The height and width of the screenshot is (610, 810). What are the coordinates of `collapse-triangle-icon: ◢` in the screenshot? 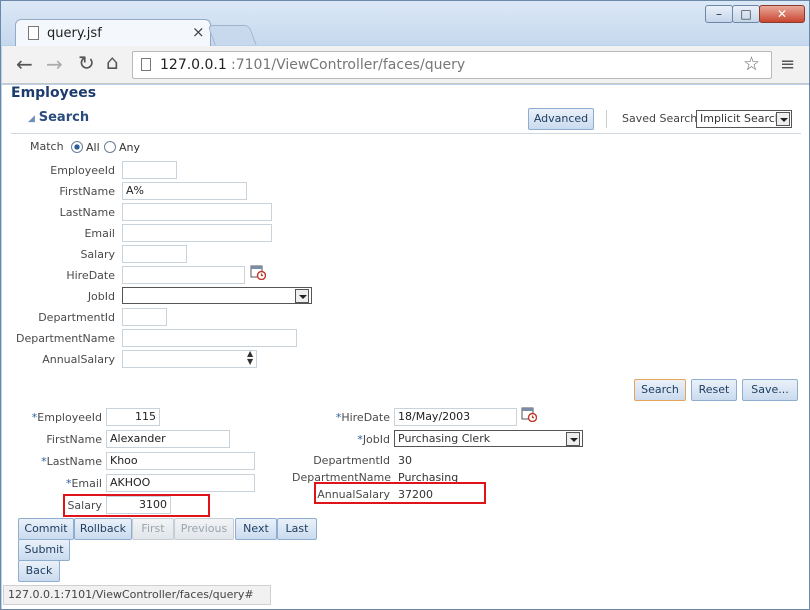 It's located at (31, 119).